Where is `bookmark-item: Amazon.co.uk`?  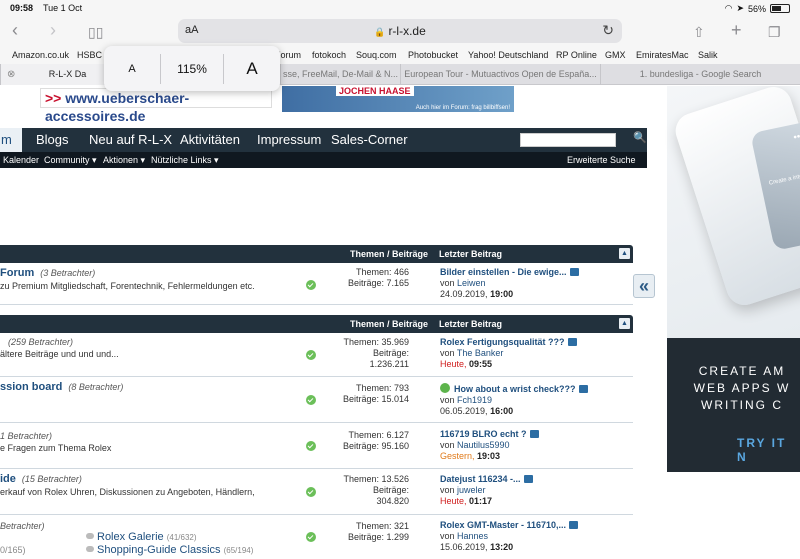
bookmark-item: Amazon.co.uk is located at coordinates (40, 55).